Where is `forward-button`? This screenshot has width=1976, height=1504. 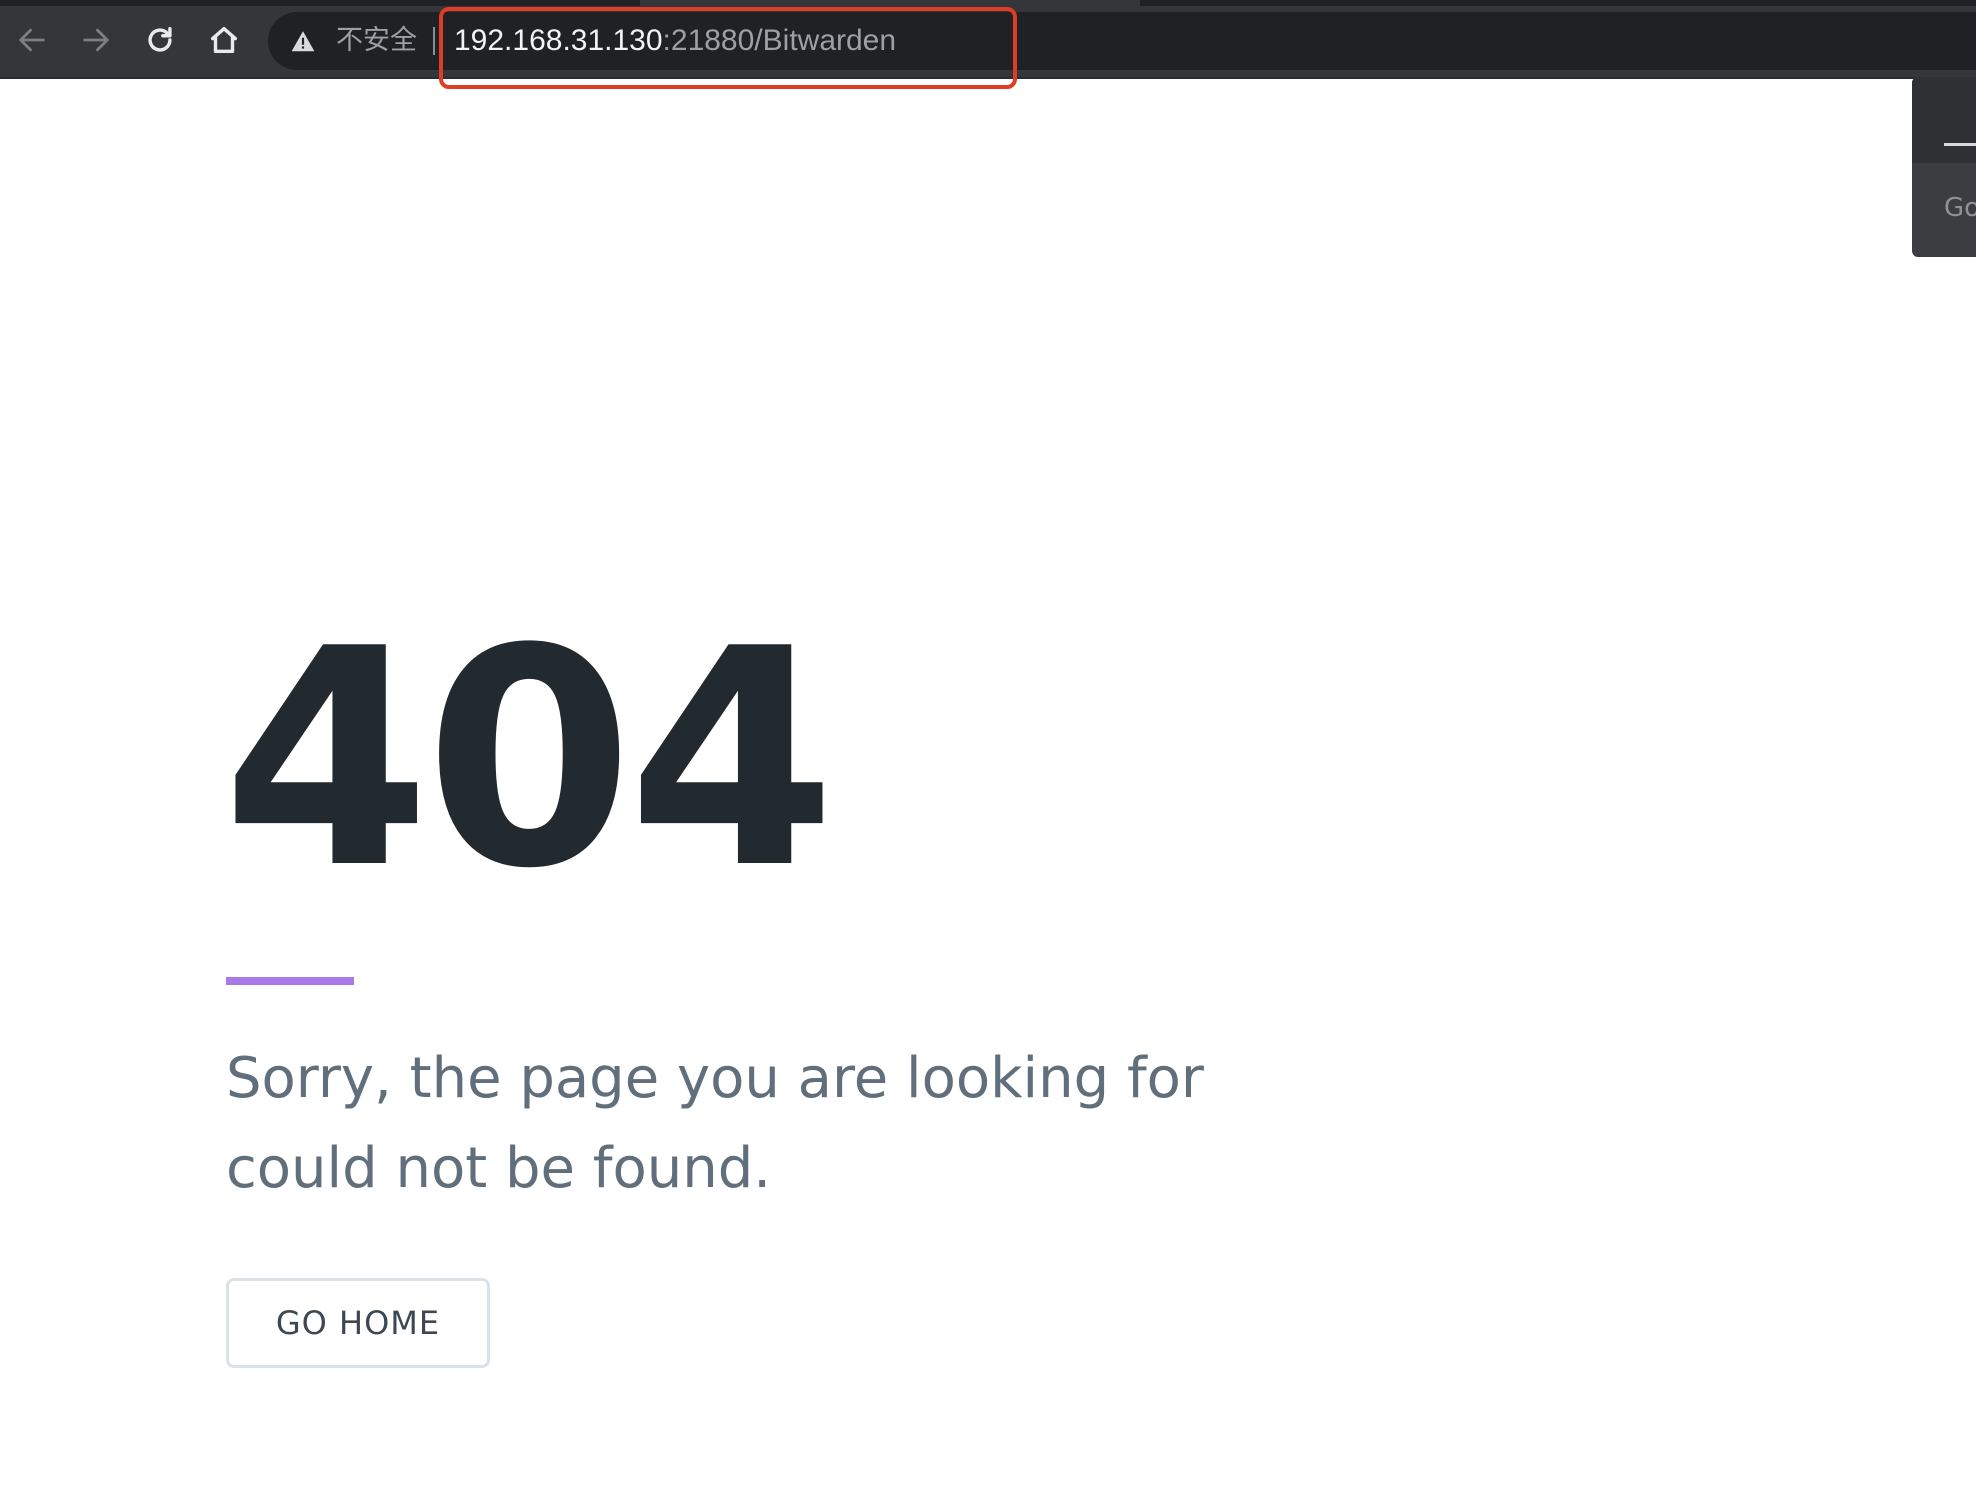 forward-button is located at coordinates (96, 40).